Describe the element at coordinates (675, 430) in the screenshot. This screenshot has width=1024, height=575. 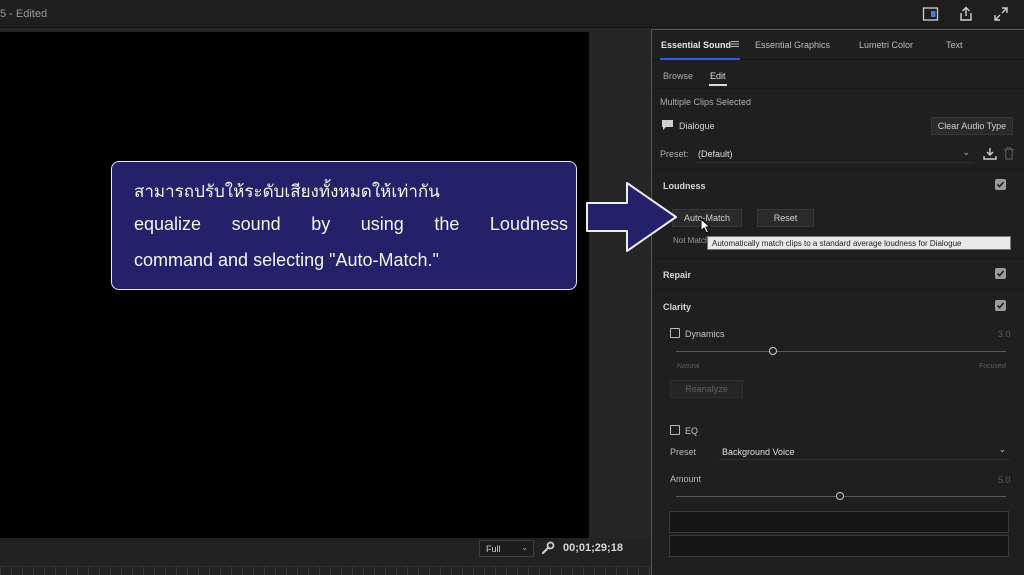
I see `eq-checkbox` at that location.